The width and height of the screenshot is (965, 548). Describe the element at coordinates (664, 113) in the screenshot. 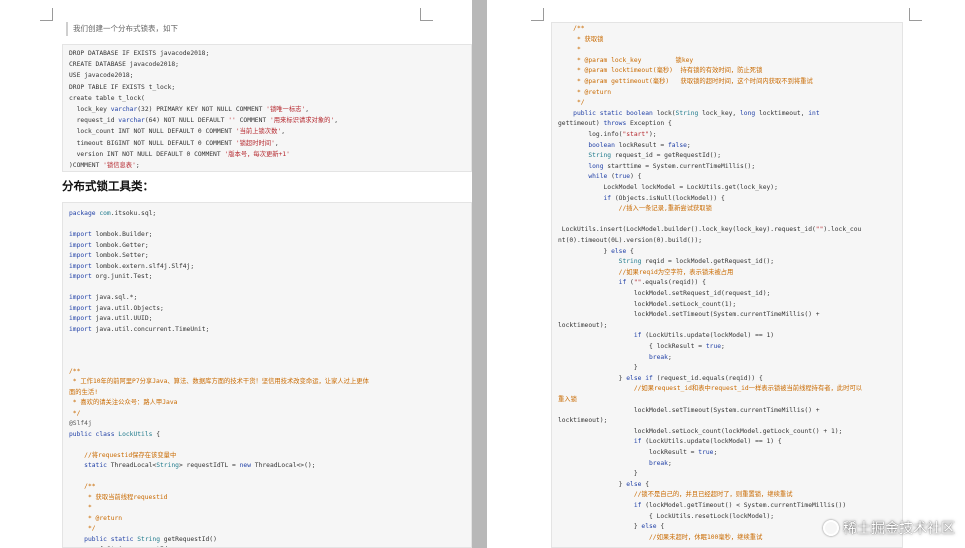

I see `code-token: lock(` at that location.